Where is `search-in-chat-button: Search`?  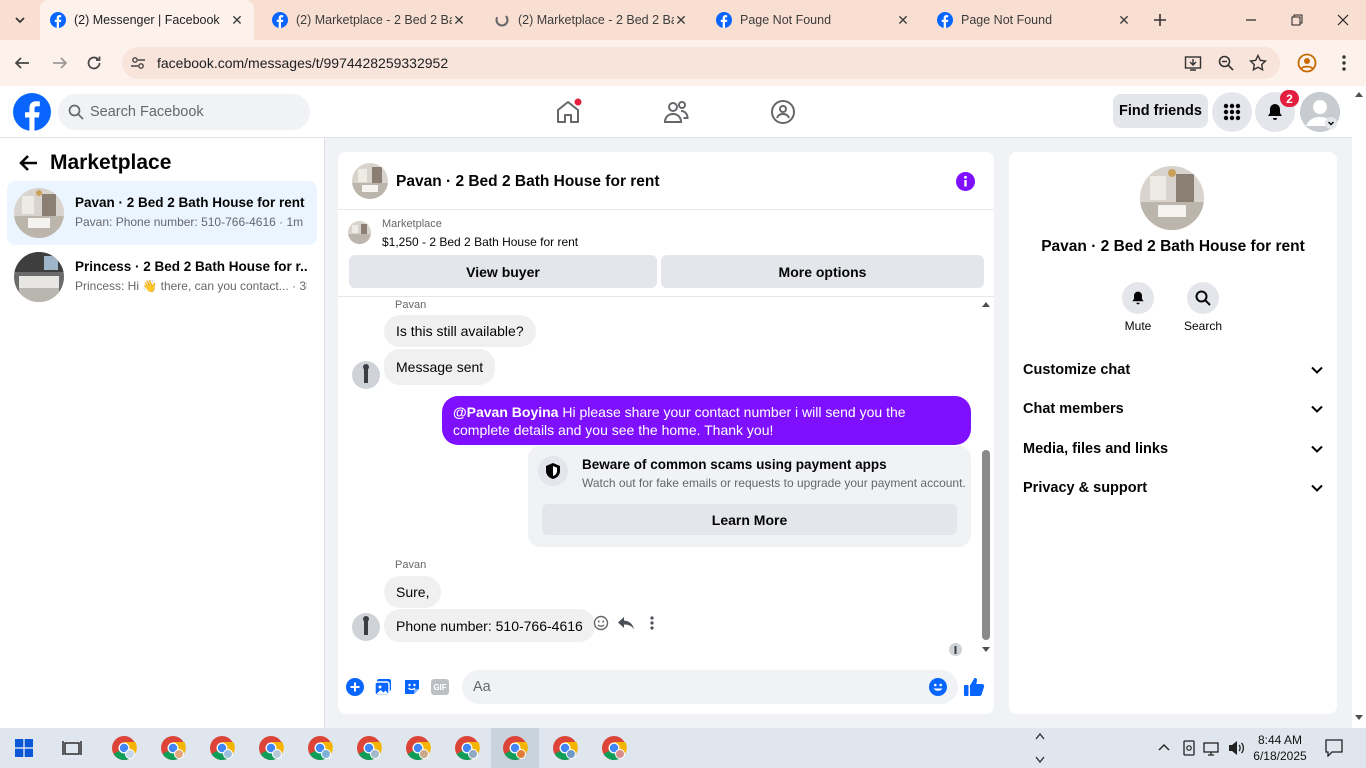
search-in-chat-button: Search is located at coordinates (1203, 307).